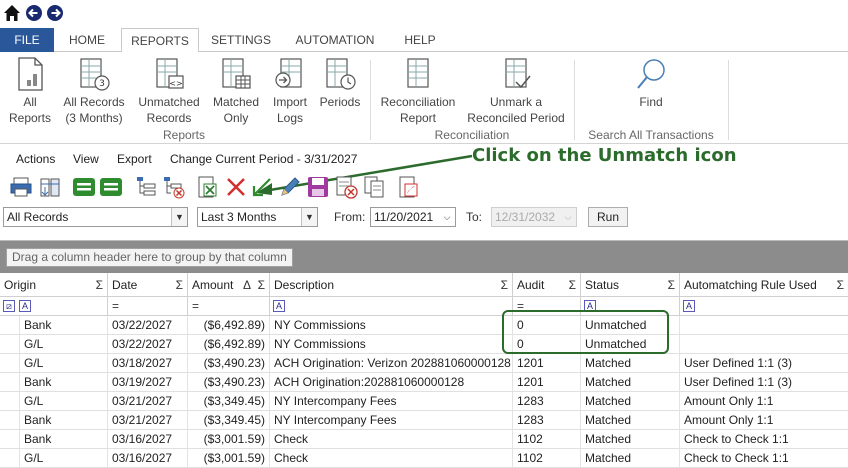 The height and width of the screenshot is (468, 848). What do you see at coordinates (346, 187) in the screenshot?
I see `clear-records-icon` at bounding box center [346, 187].